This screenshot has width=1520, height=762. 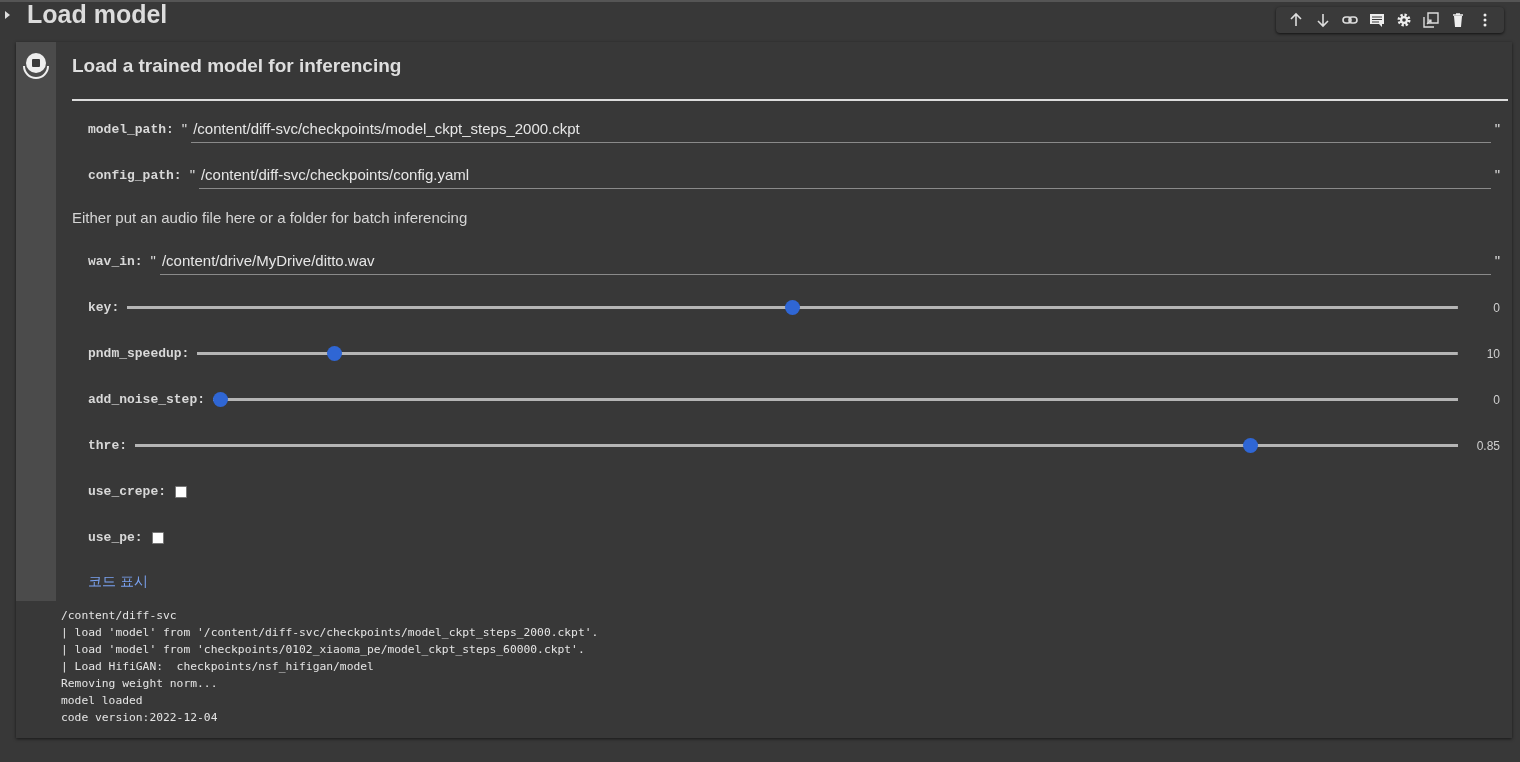 What do you see at coordinates (118, 580) in the screenshot?
I see `show-code-link: 코드 표시` at bounding box center [118, 580].